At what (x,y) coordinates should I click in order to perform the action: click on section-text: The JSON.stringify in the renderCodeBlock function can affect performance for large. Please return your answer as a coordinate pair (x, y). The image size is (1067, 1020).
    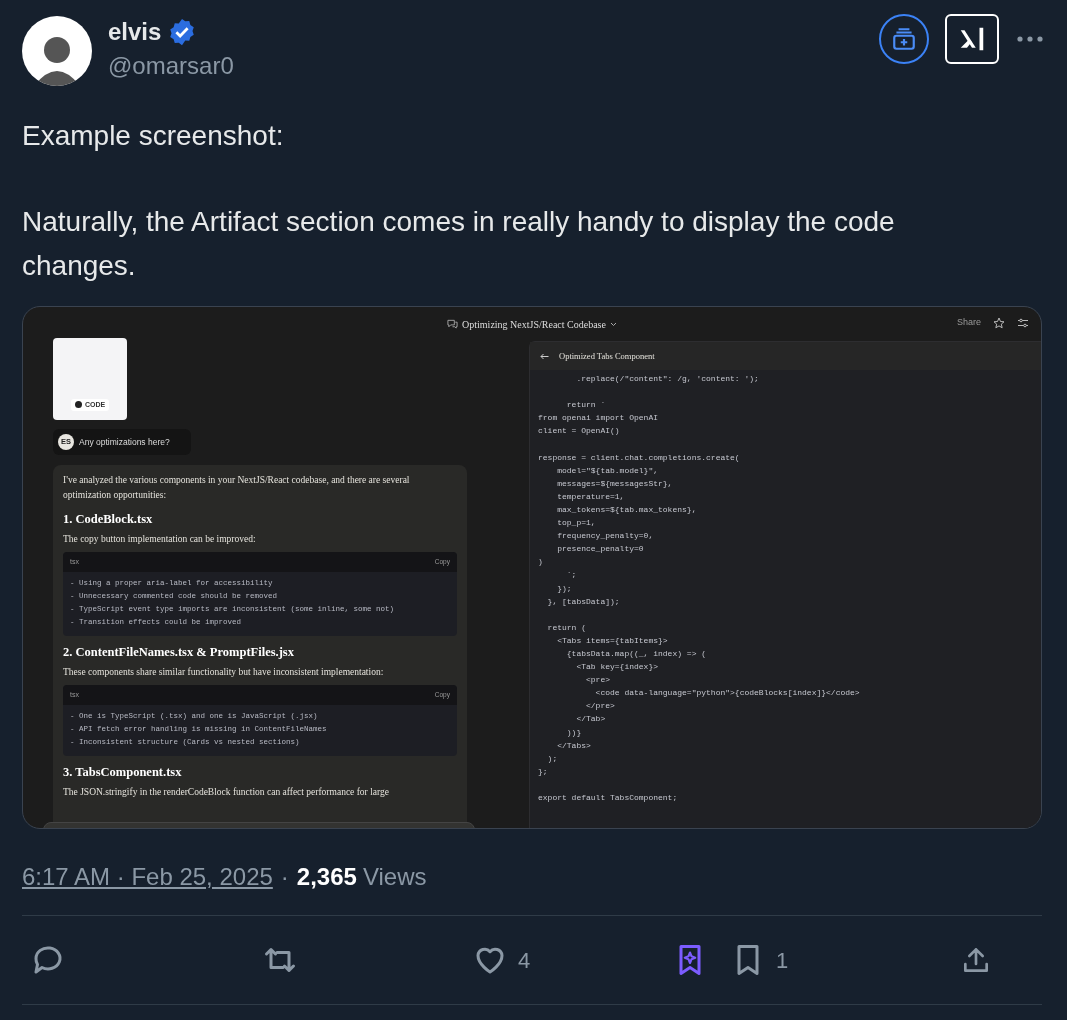
    Looking at the image, I should click on (226, 792).